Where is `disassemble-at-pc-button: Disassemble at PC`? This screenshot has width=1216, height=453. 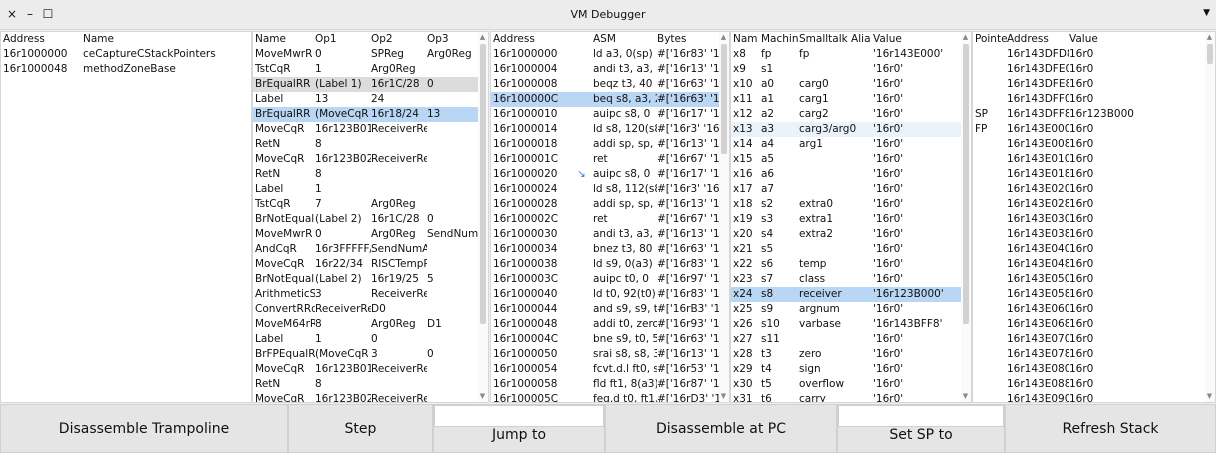 disassemble-at-pc-button: Disassemble at PC is located at coordinates (721, 428).